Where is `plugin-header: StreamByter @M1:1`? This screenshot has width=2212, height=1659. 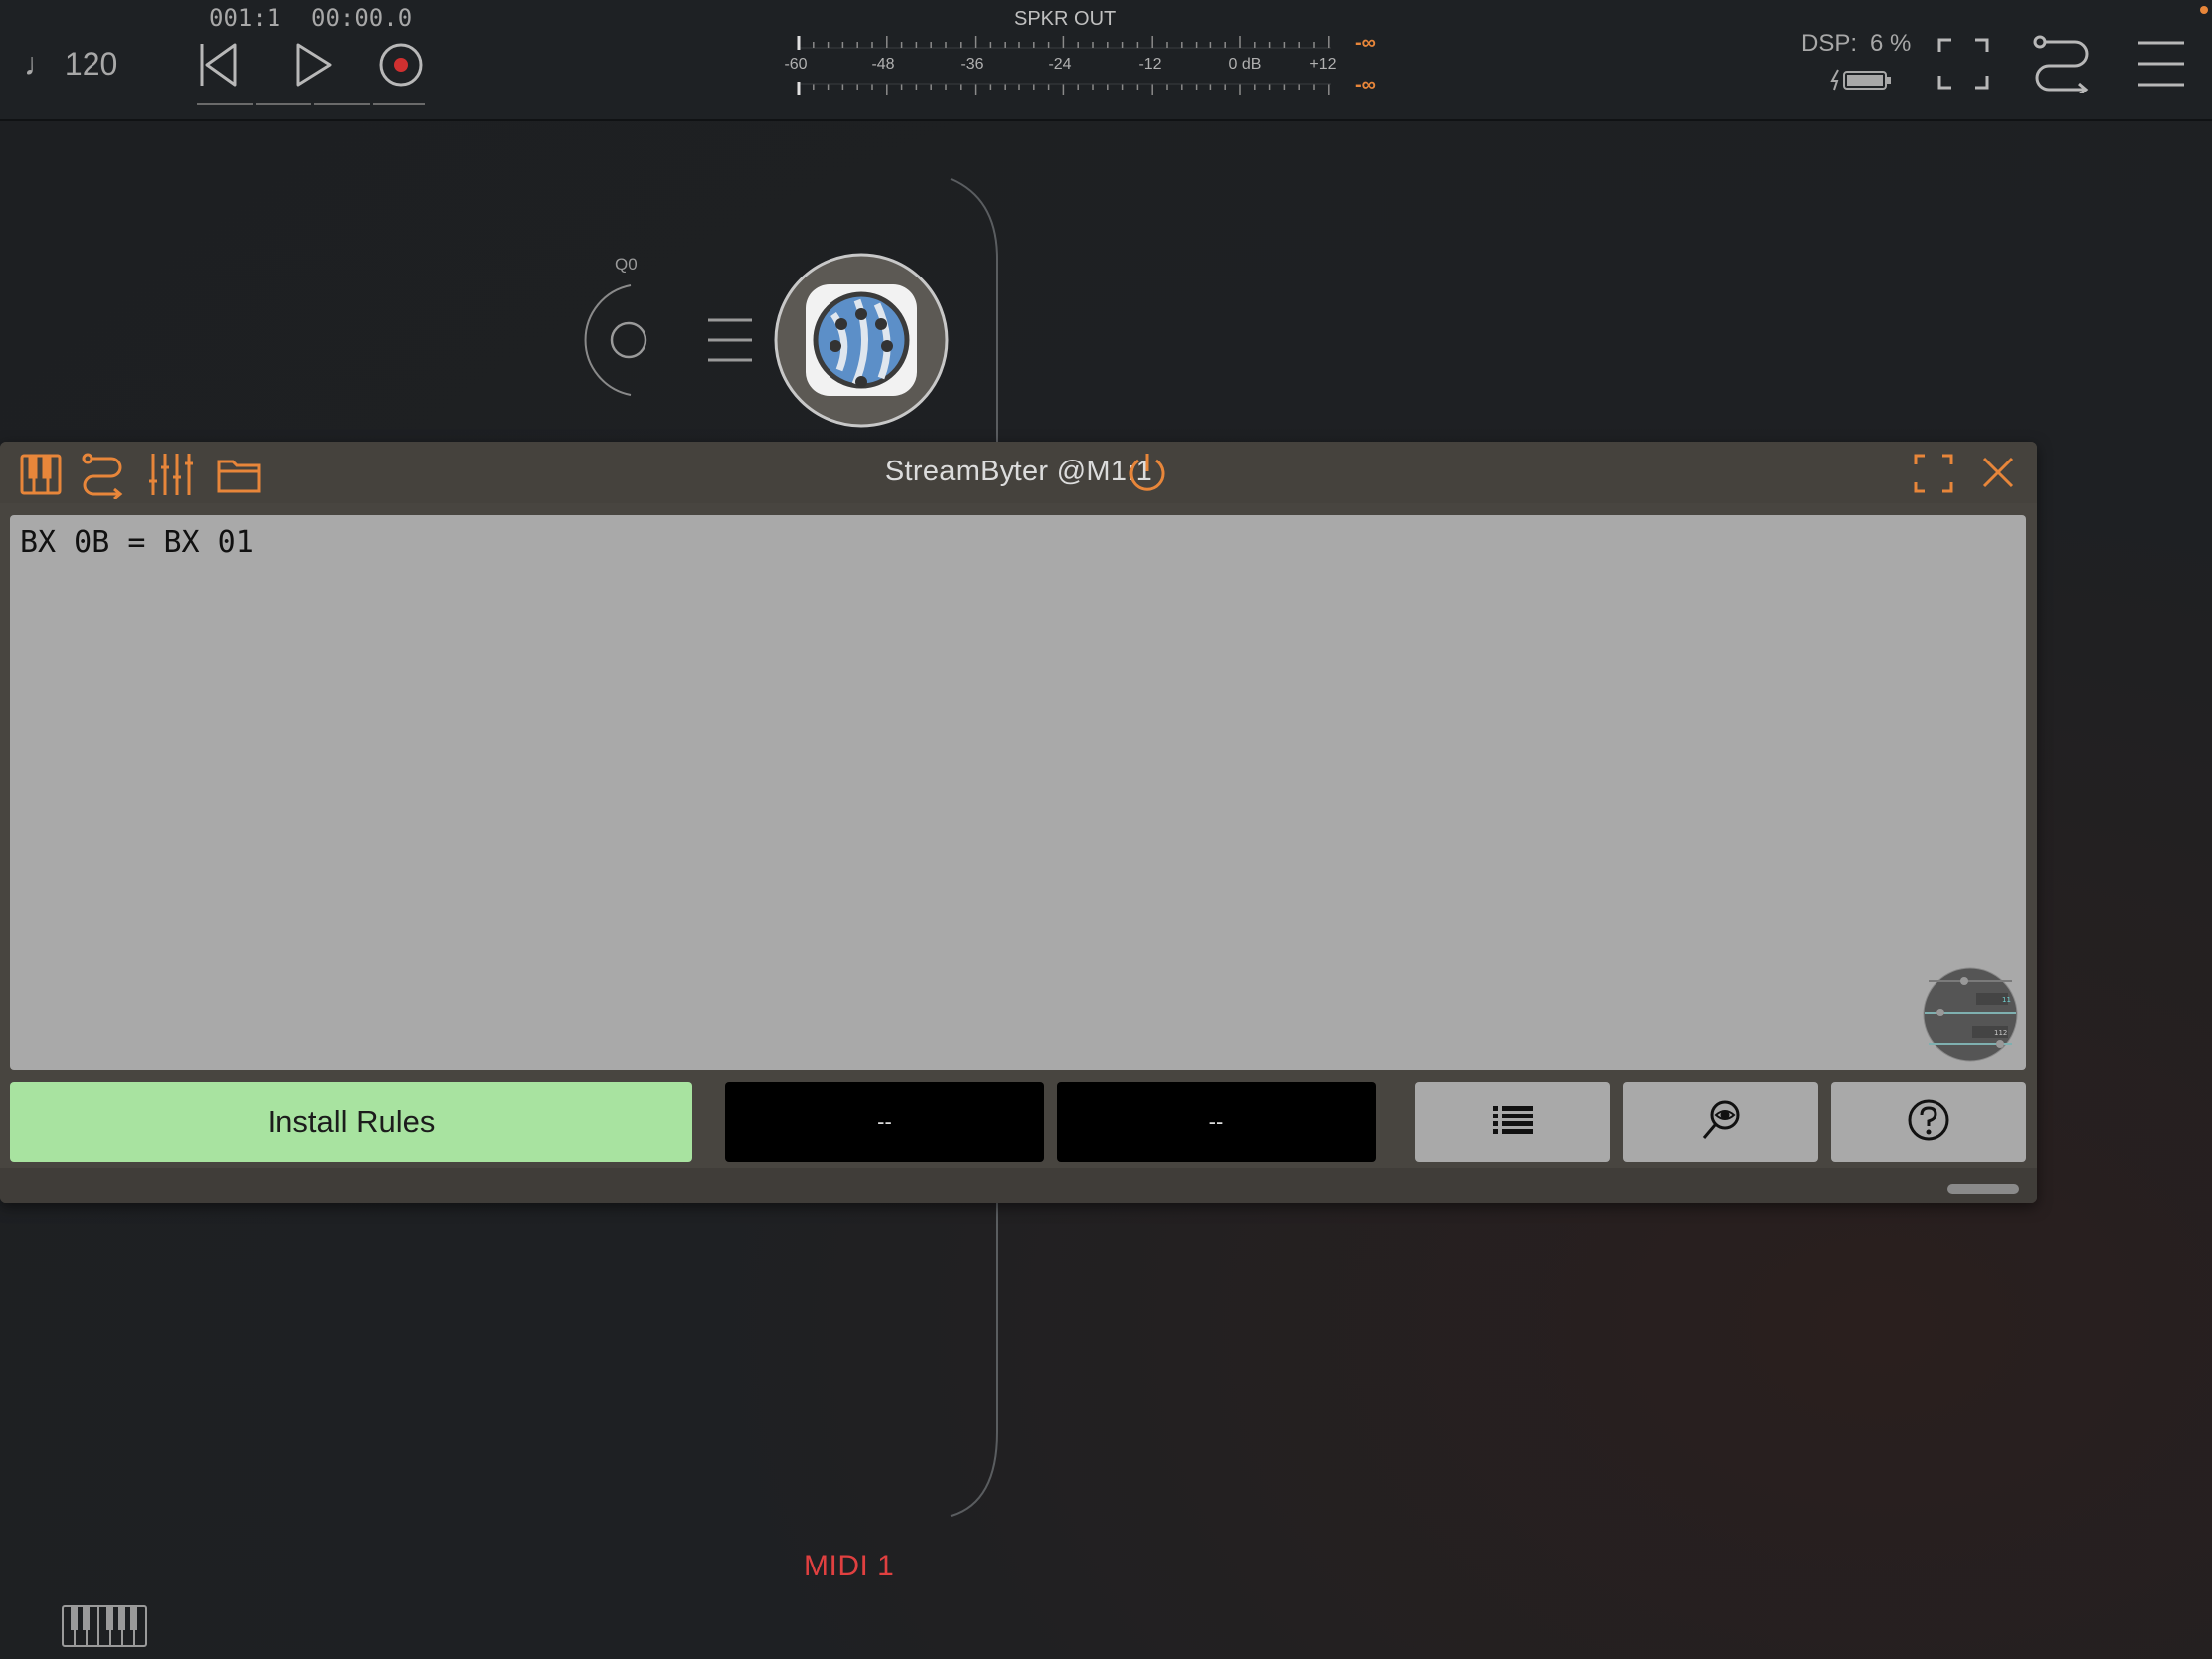
plugin-header: StreamByter @M1:1 is located at coordinates (1018, 472).